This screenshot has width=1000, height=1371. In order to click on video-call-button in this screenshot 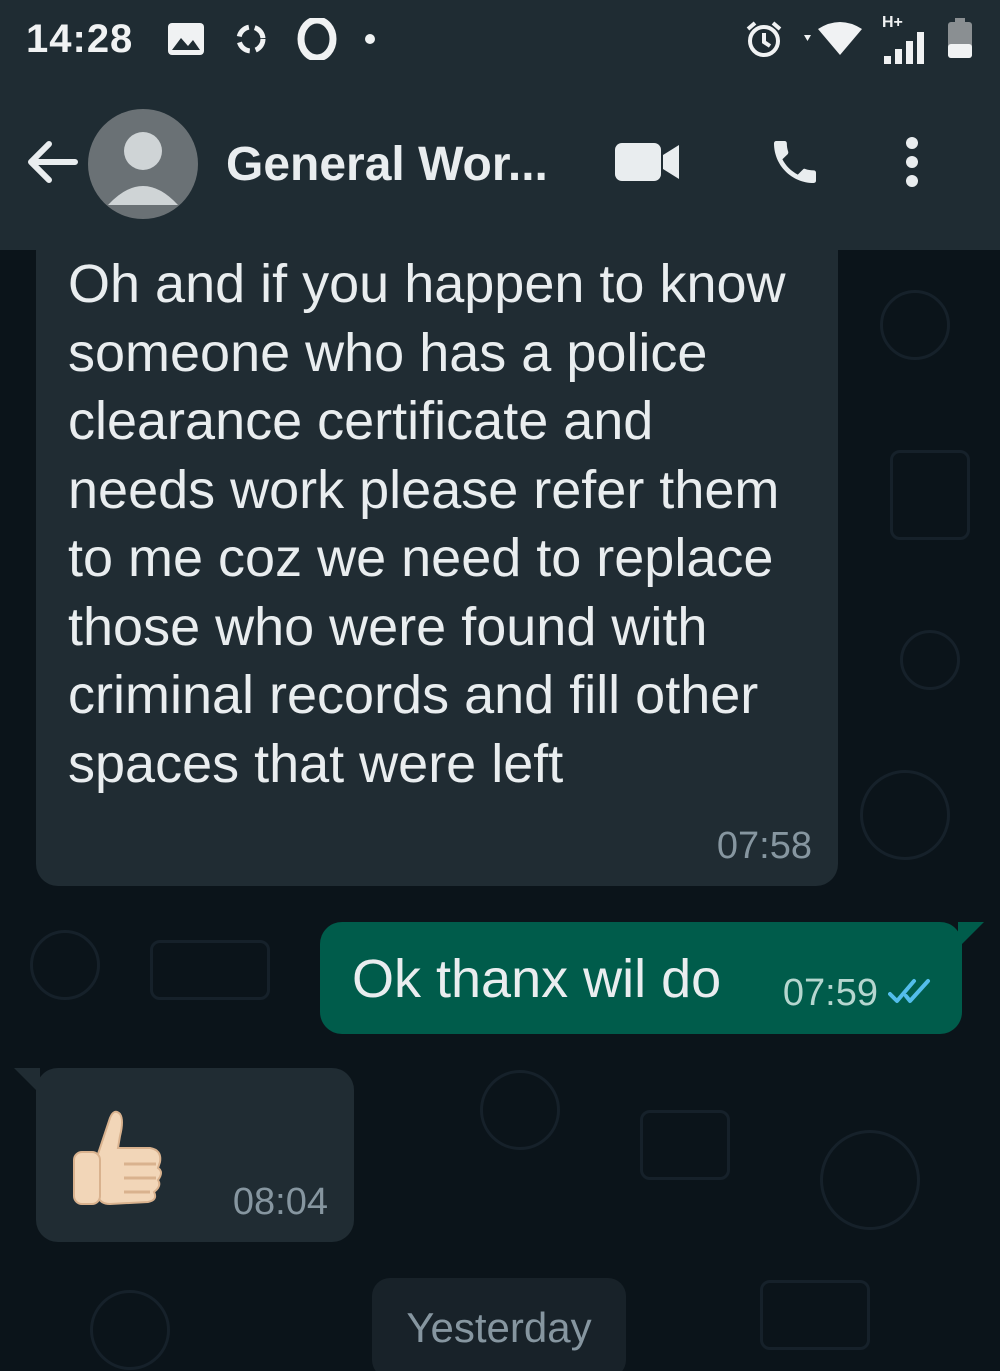, I will do `click(647, 164)`.